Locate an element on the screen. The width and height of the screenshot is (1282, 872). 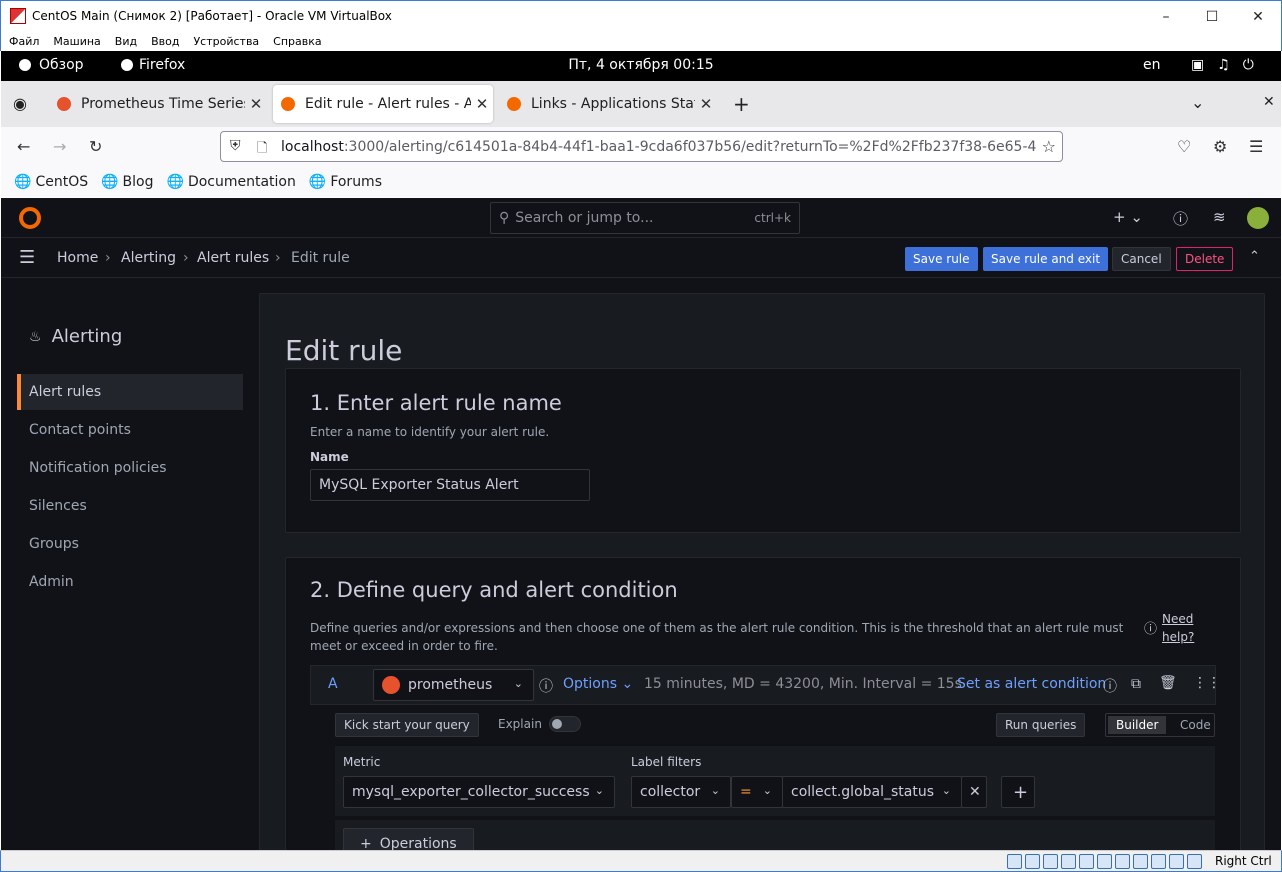
menu-input: Ввод is located at coordinates (165, 41).